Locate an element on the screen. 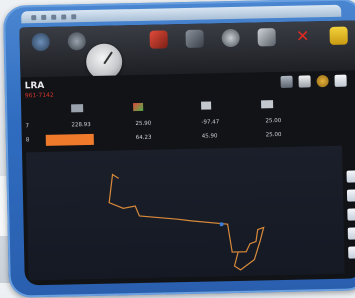 The height and width of the screenshot is (298, 355). toolbar-item-satellite is located at coordinates (77, 43).